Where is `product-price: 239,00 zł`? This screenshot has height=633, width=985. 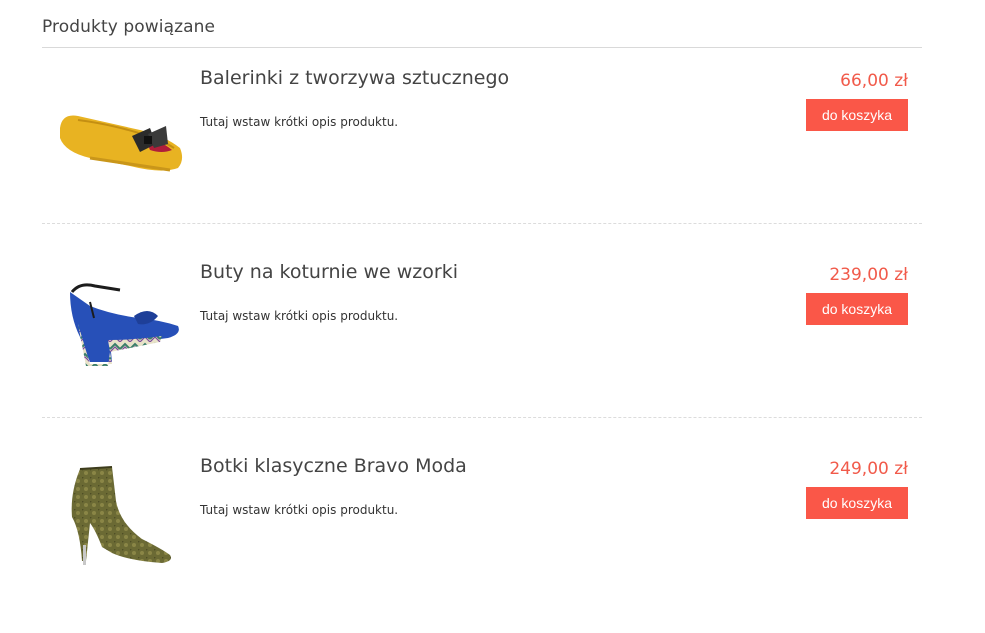
product-price: 239,00 zł is located at coordinates (868, 275).